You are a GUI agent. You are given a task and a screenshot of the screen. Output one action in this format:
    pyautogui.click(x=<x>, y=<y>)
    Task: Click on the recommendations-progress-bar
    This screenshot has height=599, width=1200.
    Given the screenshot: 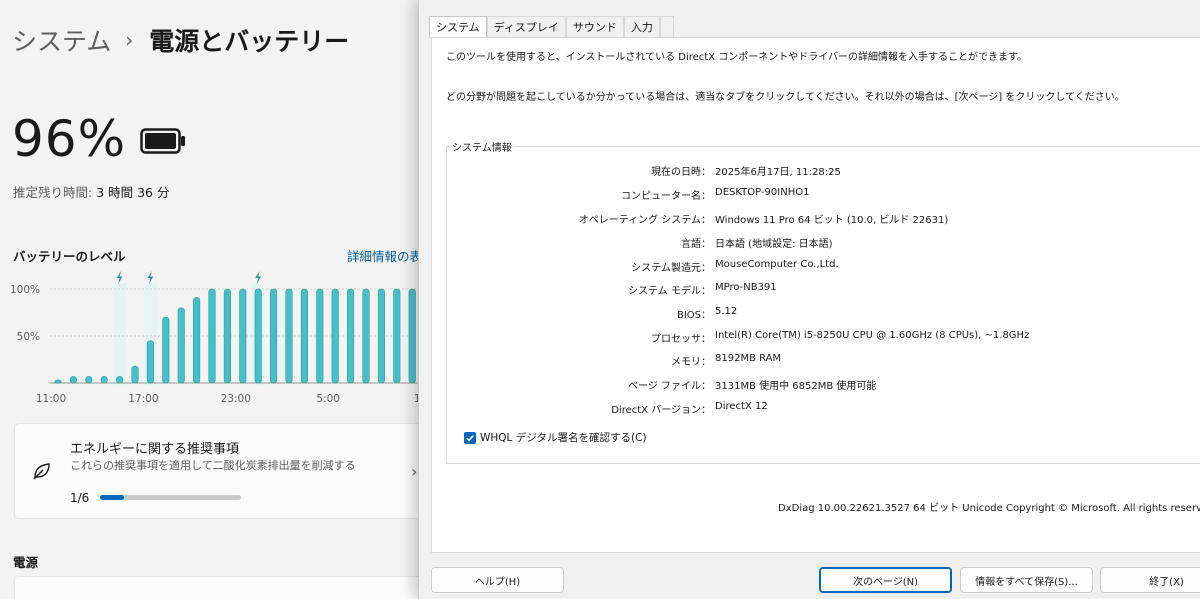 What is the action you would take?
    pyautogui.click(x=170, y=497)
    